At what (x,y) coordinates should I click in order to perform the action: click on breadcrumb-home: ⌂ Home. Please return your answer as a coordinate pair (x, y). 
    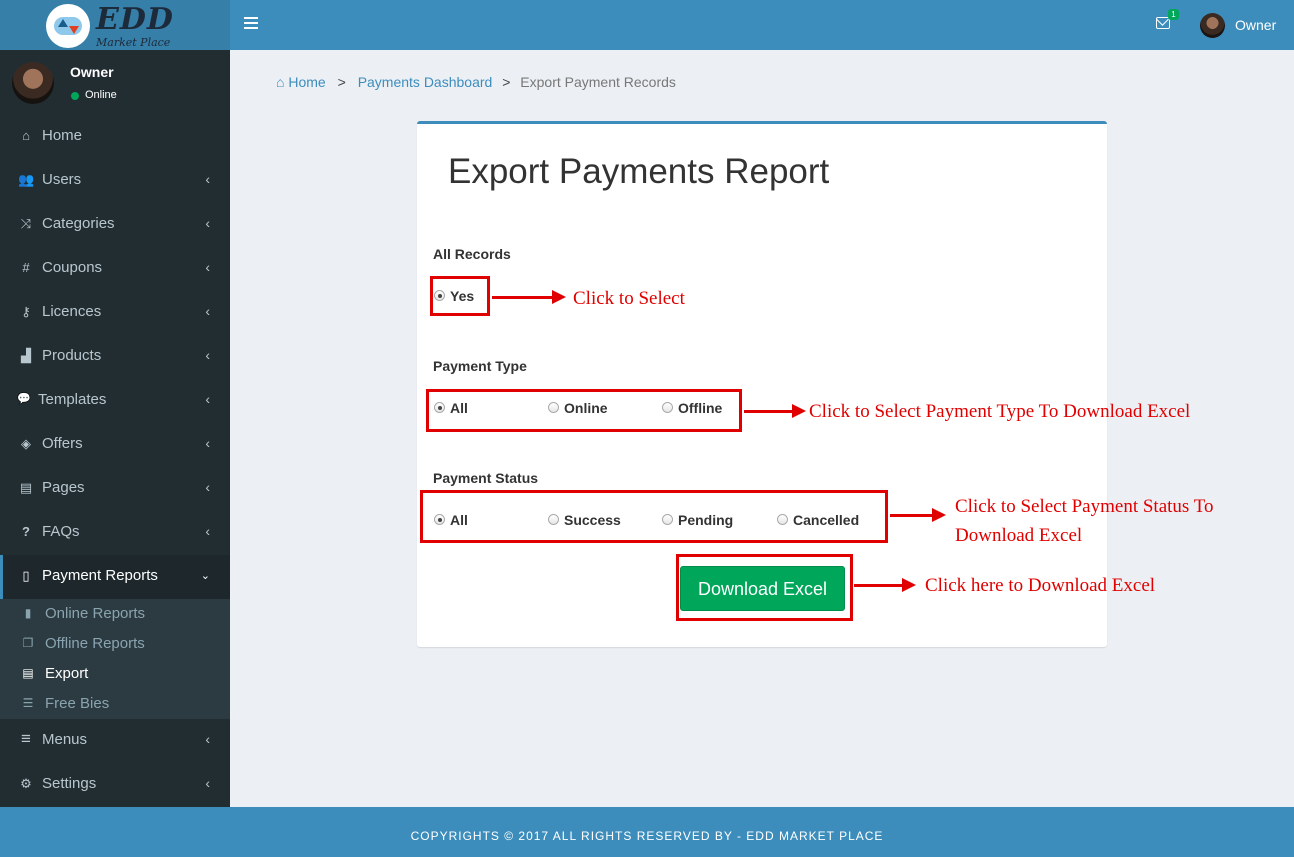
    Looking at the image, I should click on (301, 82).